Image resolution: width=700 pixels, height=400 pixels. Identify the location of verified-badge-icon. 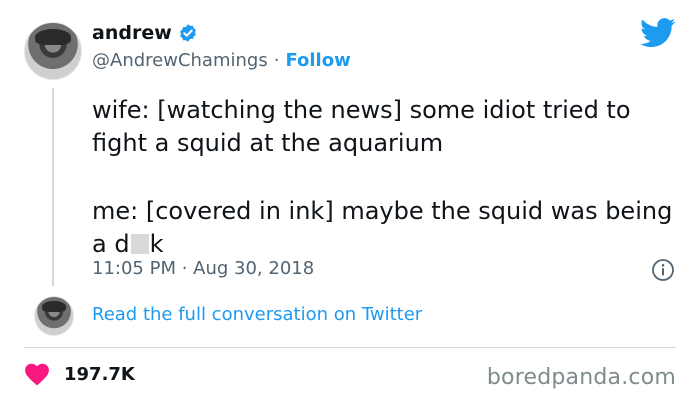
(187, 33).